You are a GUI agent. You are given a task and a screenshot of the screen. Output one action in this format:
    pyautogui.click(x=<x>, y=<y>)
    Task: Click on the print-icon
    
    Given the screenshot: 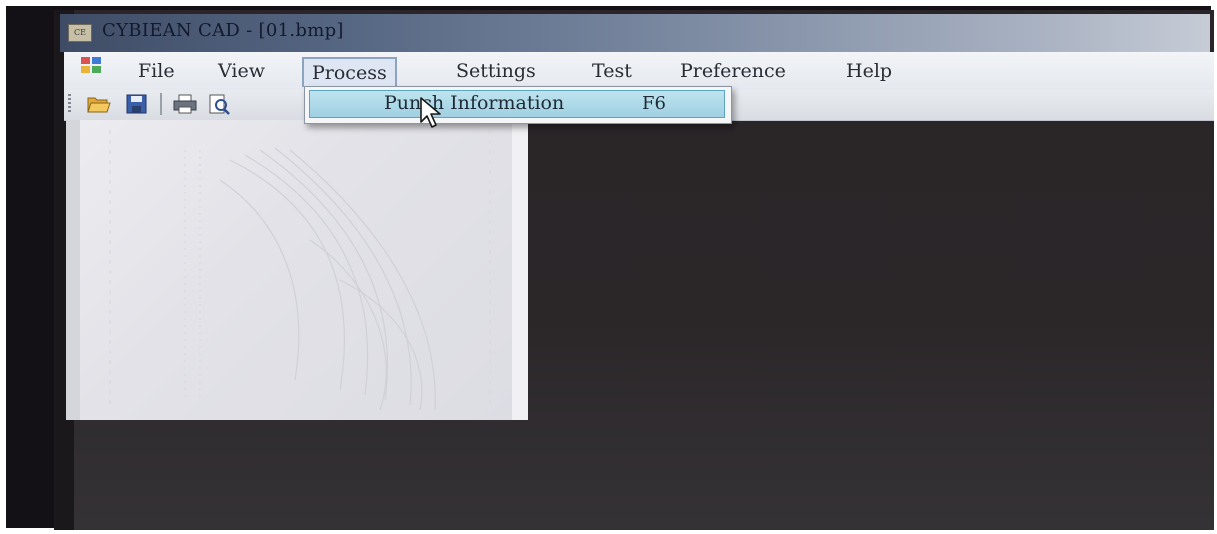 What is the action you would take?
    pyautogui.click(x=185, y=104)
    